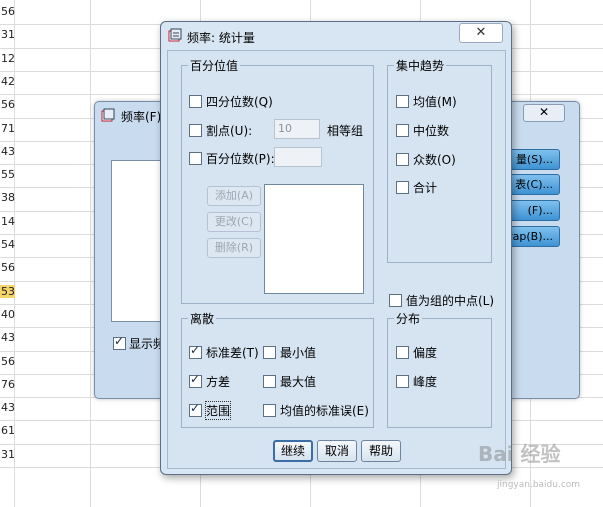 The width and height of the screenshot is (603, 507). What do you see at coordinates (269, 381) in the screenshot?
I see `maximum-checkbox` at bounding box center [269, 381].